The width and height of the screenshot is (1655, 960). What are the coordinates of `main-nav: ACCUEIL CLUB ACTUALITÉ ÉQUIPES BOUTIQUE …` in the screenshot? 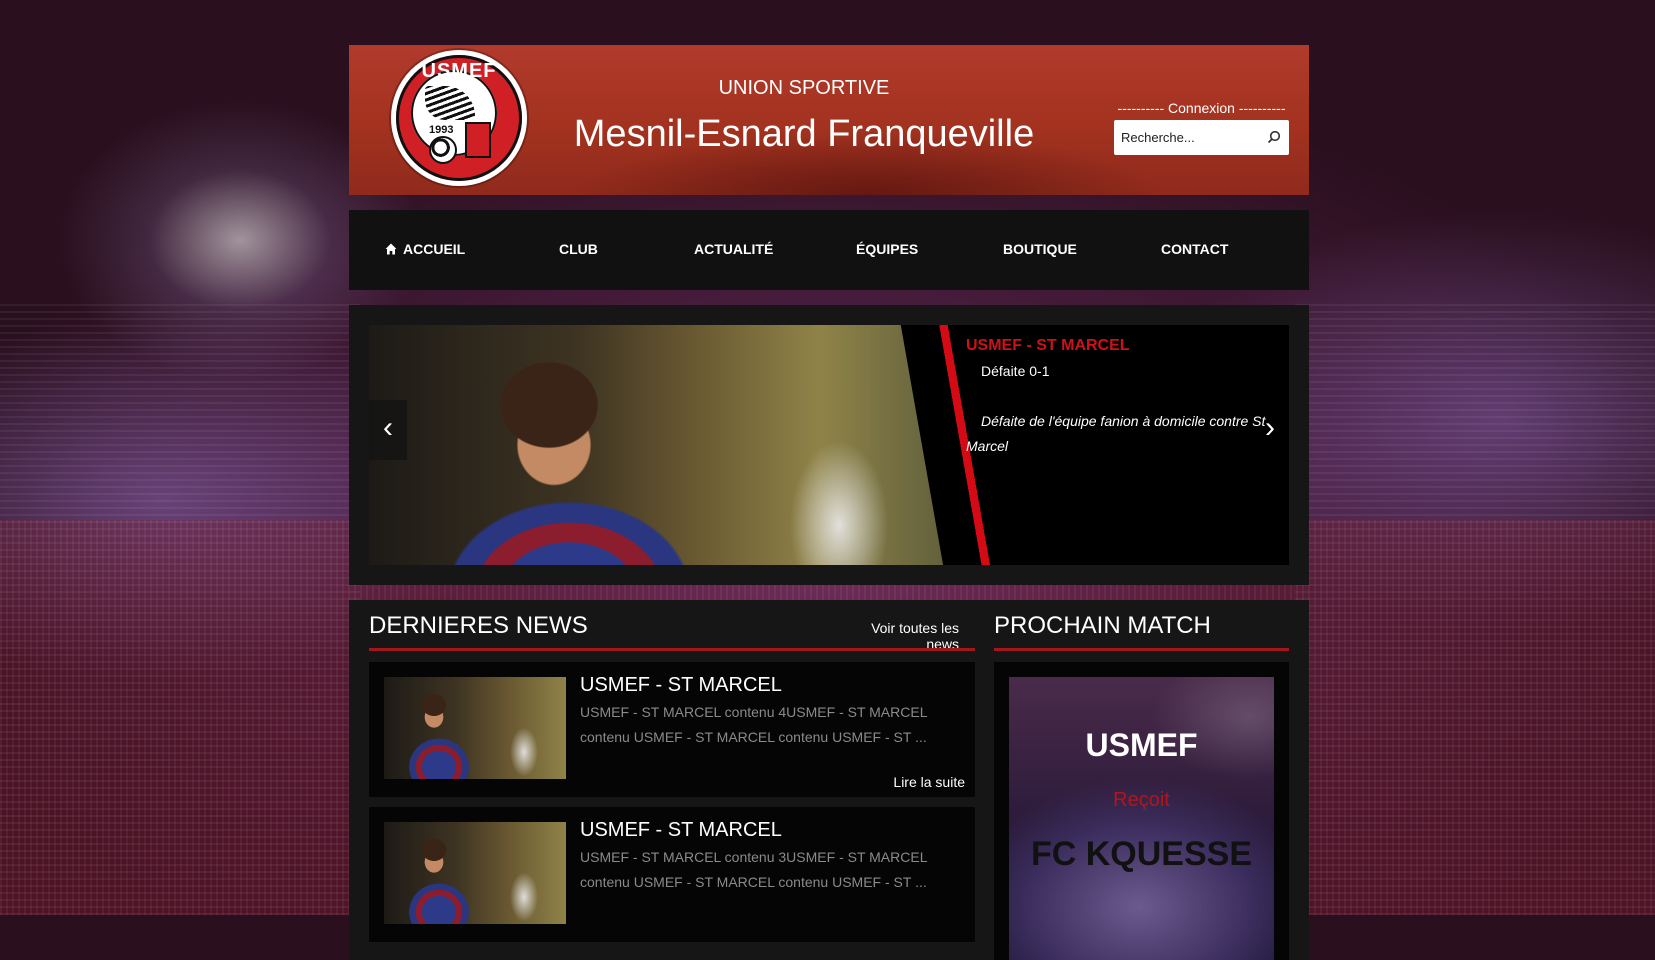 It's located at (829, 250).